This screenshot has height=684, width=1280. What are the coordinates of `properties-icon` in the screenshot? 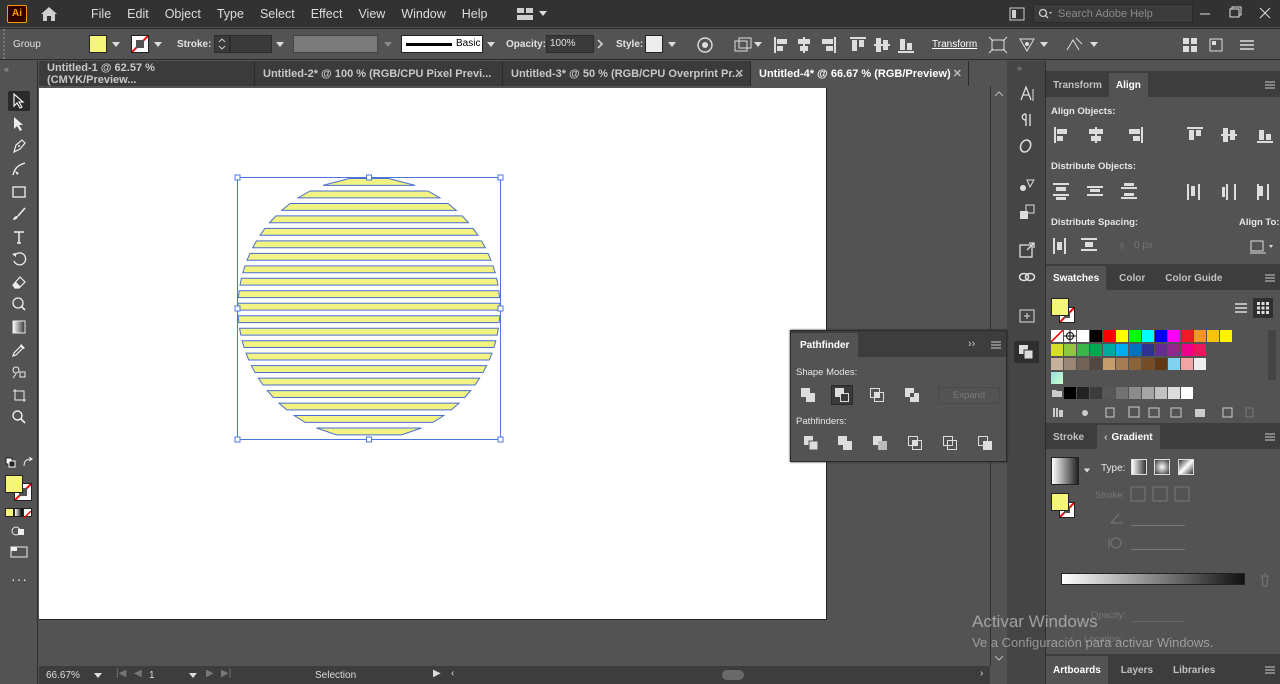 It's located at (1216, 45).